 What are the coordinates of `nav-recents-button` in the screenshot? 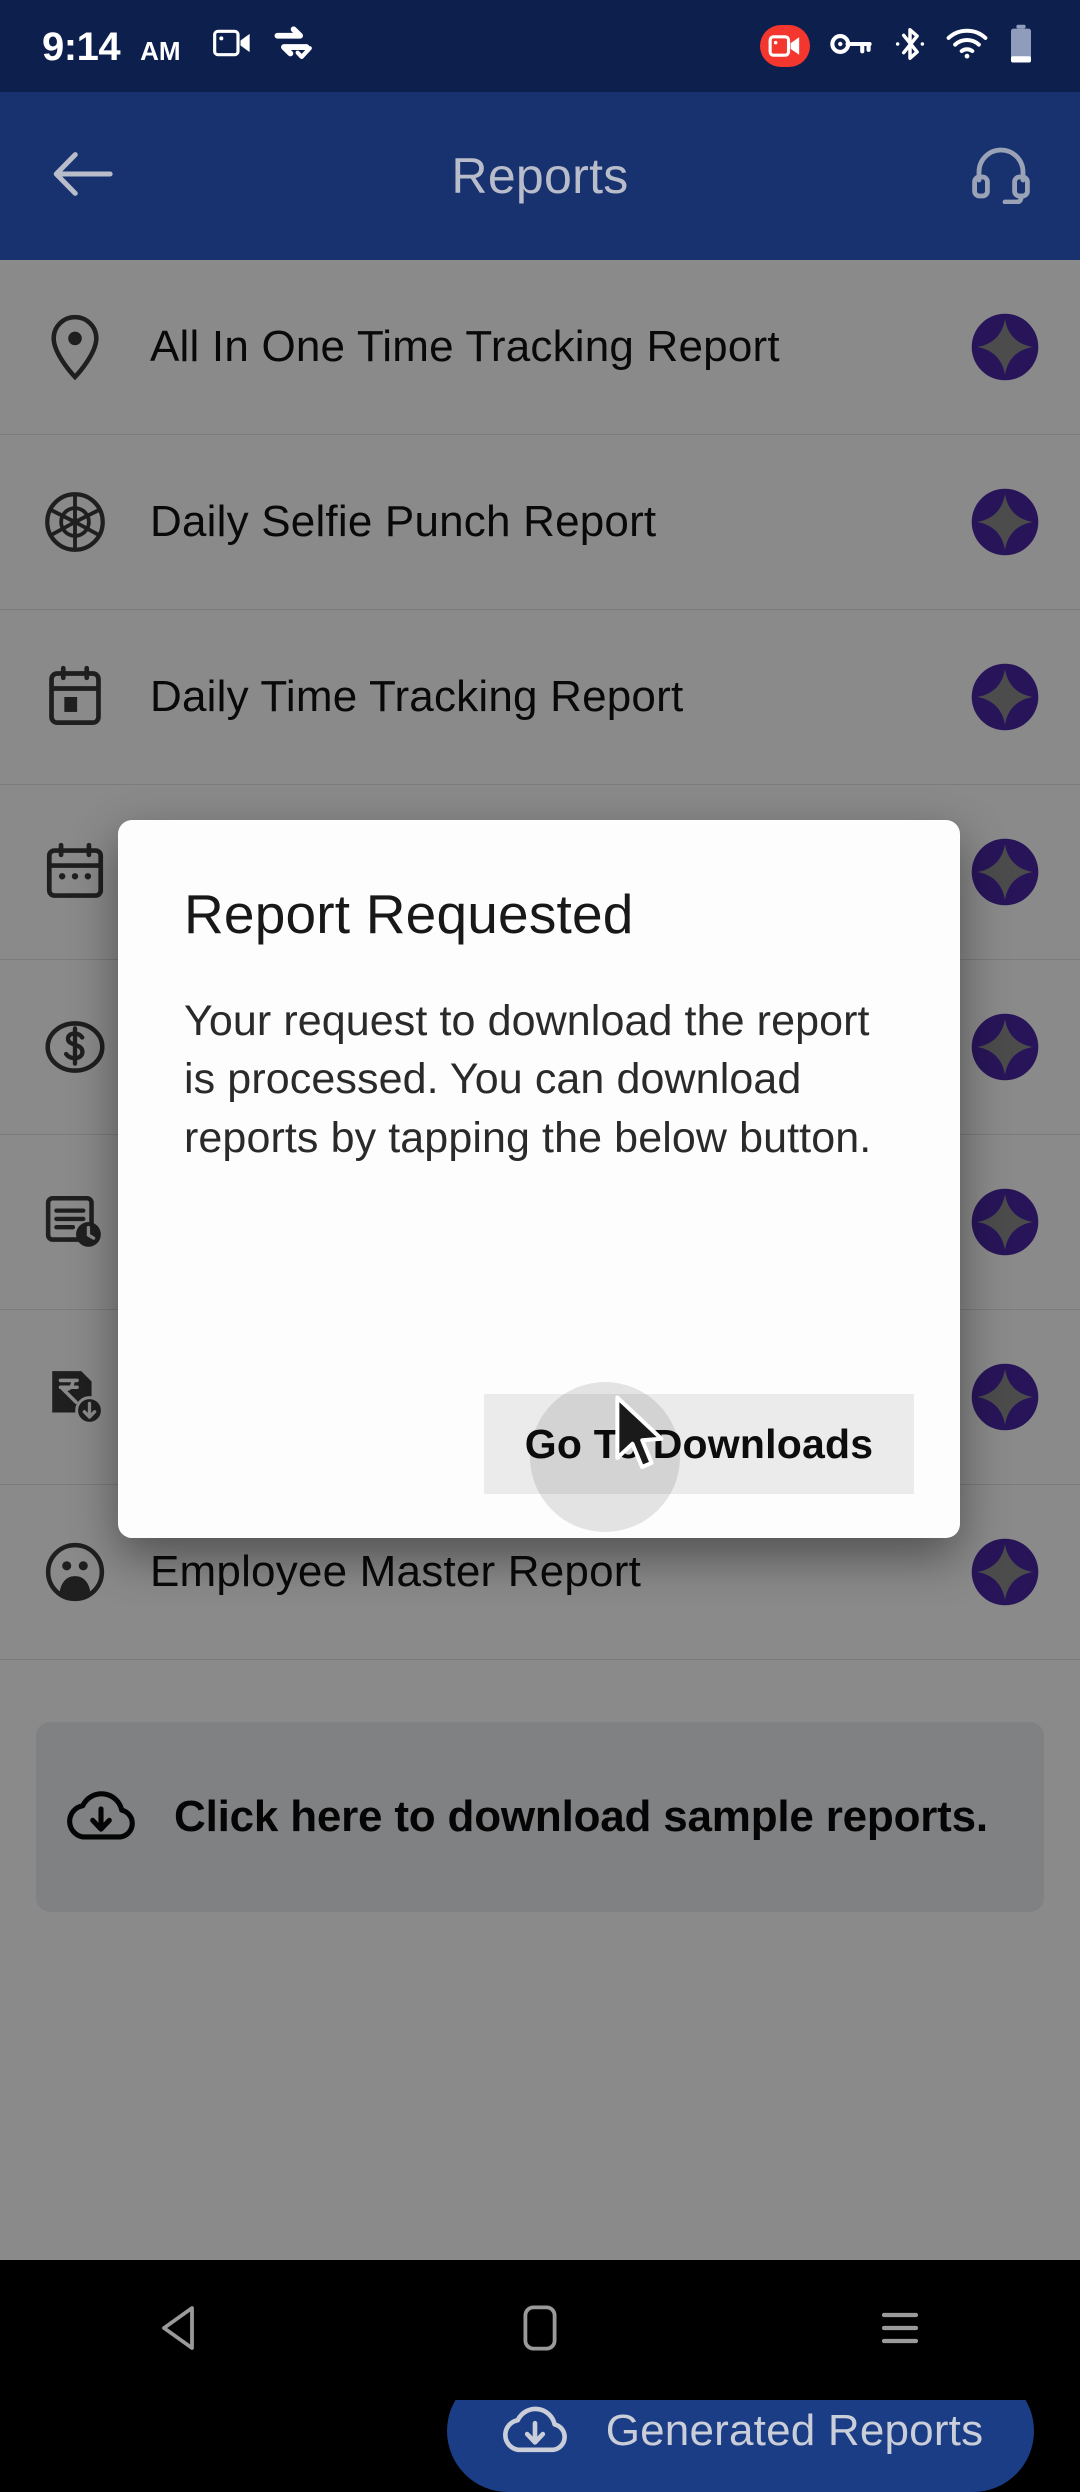 It's located at (900, 2330).